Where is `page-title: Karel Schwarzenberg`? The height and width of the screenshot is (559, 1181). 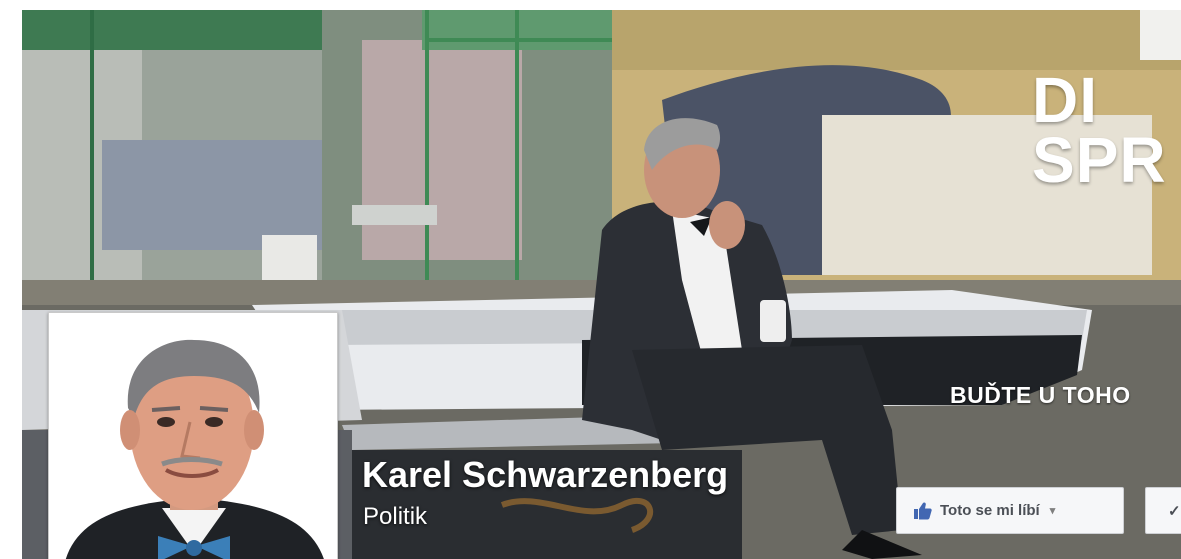 page-title: Karel Schwarzenberg is located at coordinates (545, 475).